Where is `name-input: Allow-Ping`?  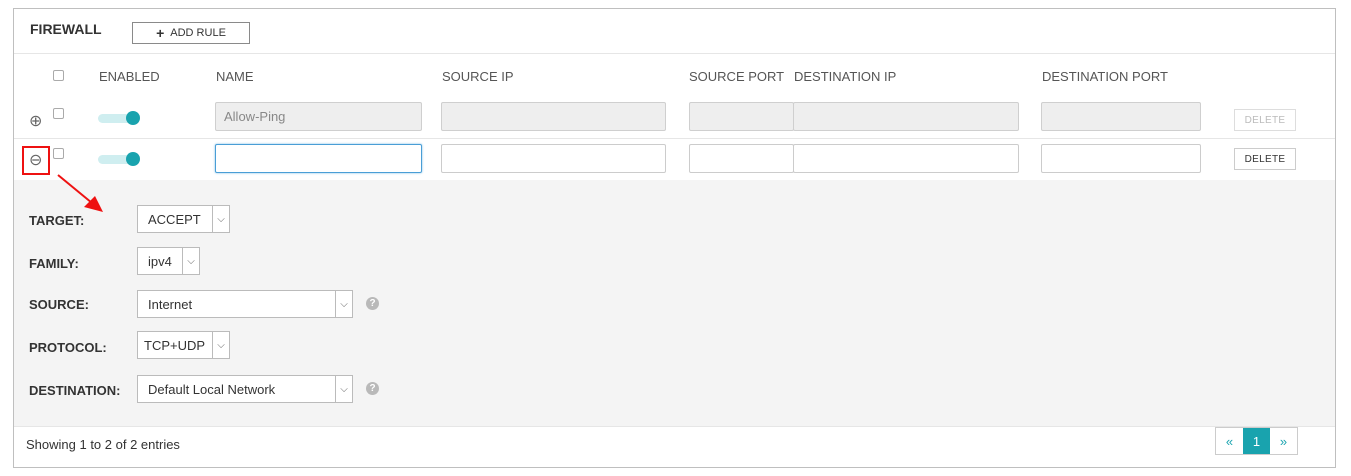 name-input: Allow-Ping is located at coordinates (318, 116).